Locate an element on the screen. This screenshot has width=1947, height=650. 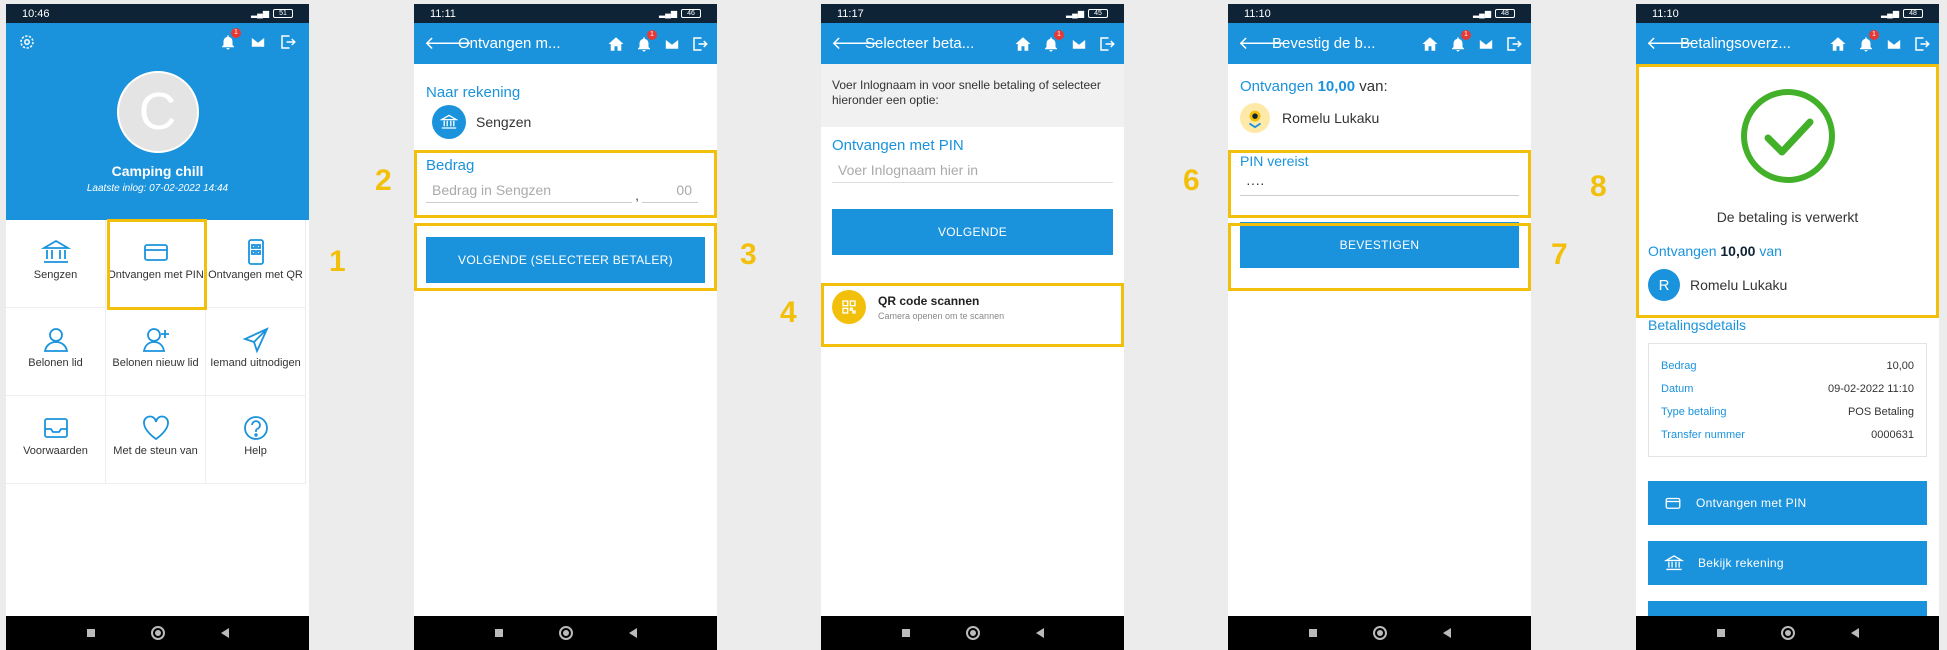
menu-voorwaarden: Voorwaarden is located at coordinates (56, 440).